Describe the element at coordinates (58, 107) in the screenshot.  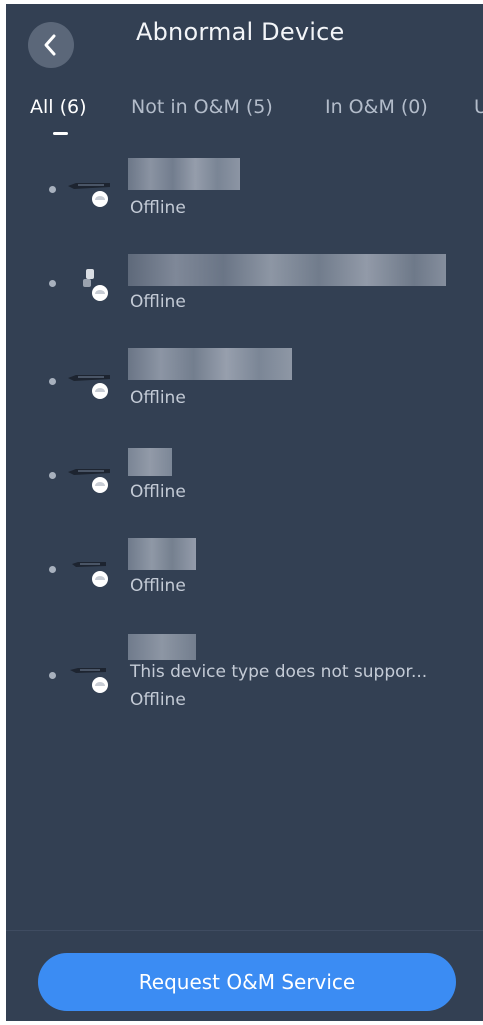
I see `tab-all: All (6)` at that location.